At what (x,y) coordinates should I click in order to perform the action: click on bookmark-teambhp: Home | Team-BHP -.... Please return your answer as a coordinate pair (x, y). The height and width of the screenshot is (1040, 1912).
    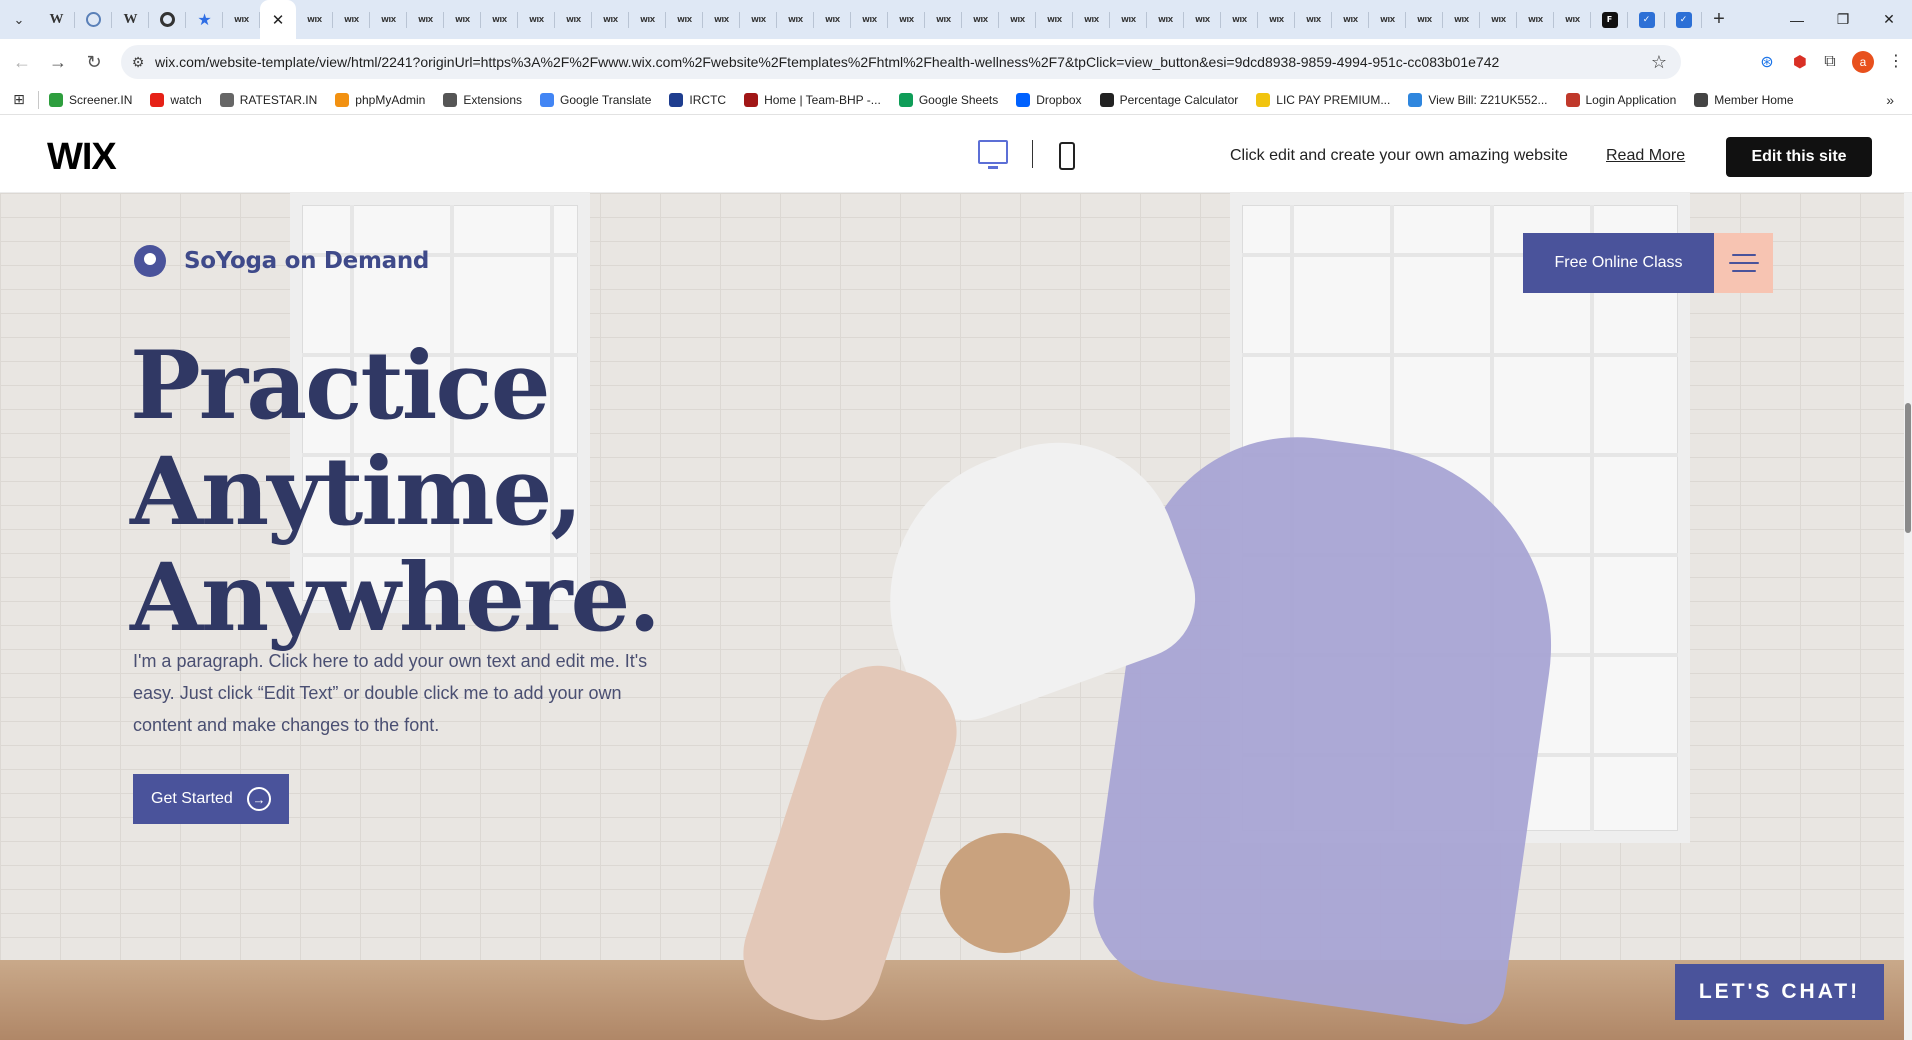
    Looking at the image, I should click on (812, 99).